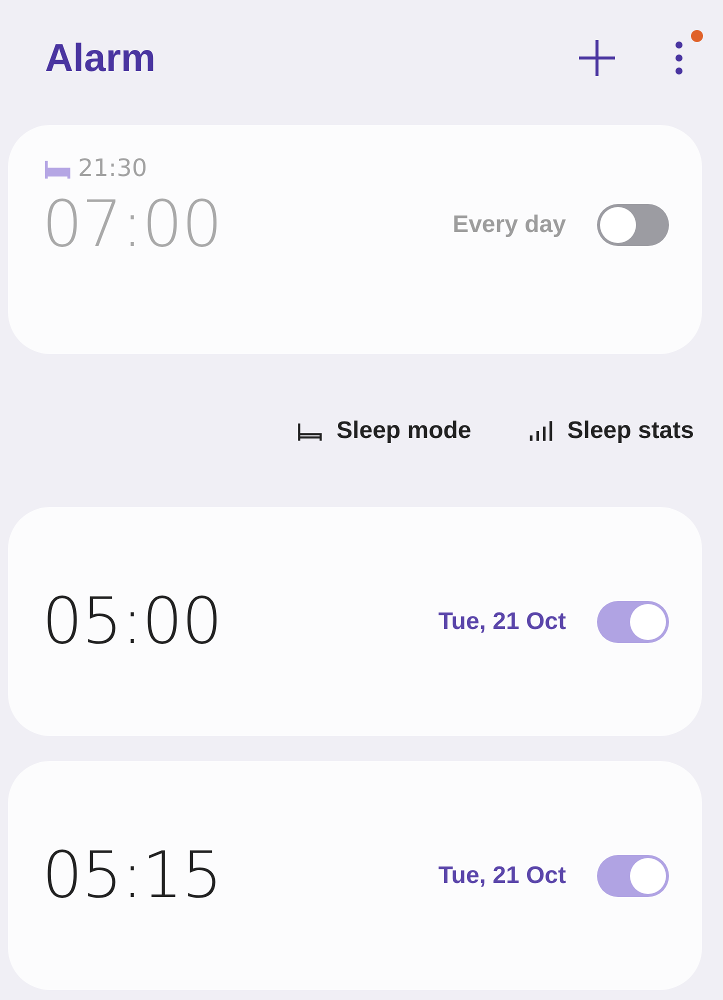  I want to click on page-title: Alarm, so click(101, 58).